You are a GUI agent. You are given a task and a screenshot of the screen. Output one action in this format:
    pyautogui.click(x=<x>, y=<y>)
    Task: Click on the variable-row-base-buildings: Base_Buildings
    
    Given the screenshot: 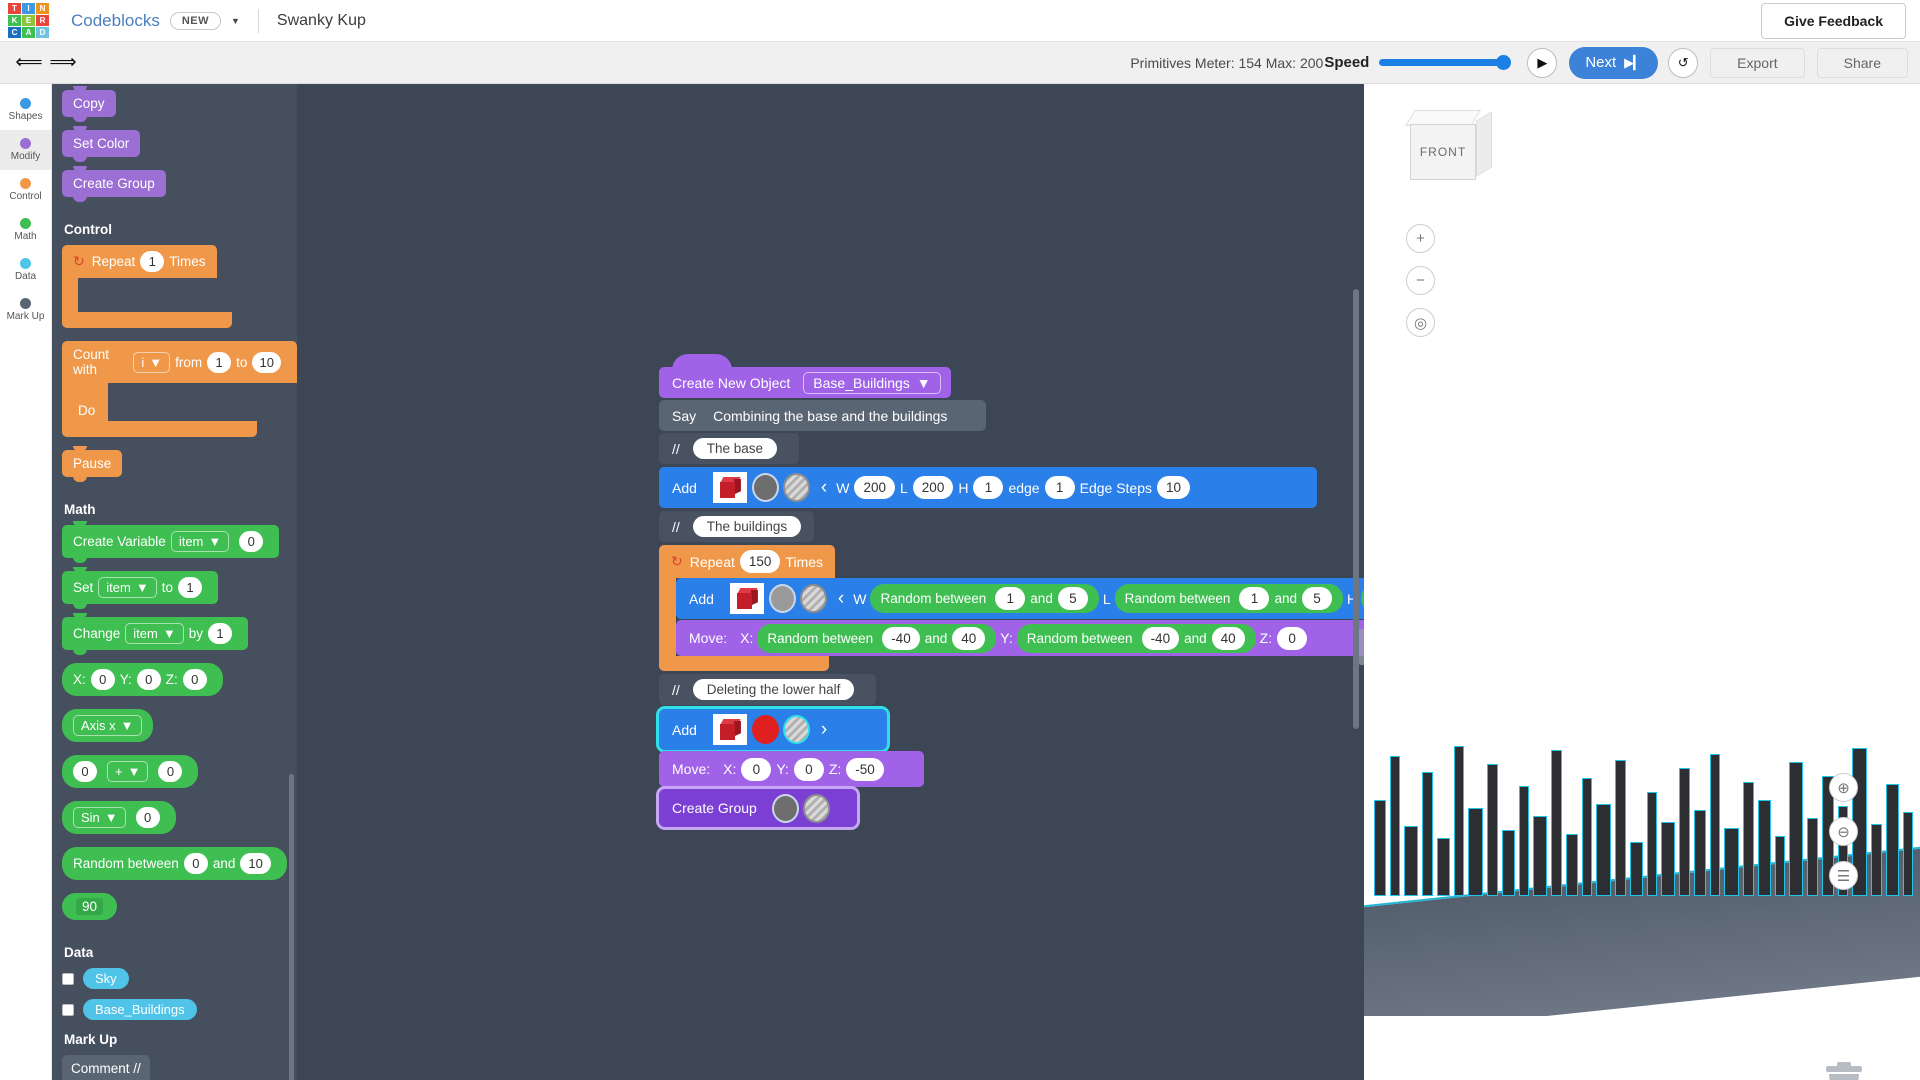 What is the action you would take?
    pyautogui.click(x=179, y=1009)
    